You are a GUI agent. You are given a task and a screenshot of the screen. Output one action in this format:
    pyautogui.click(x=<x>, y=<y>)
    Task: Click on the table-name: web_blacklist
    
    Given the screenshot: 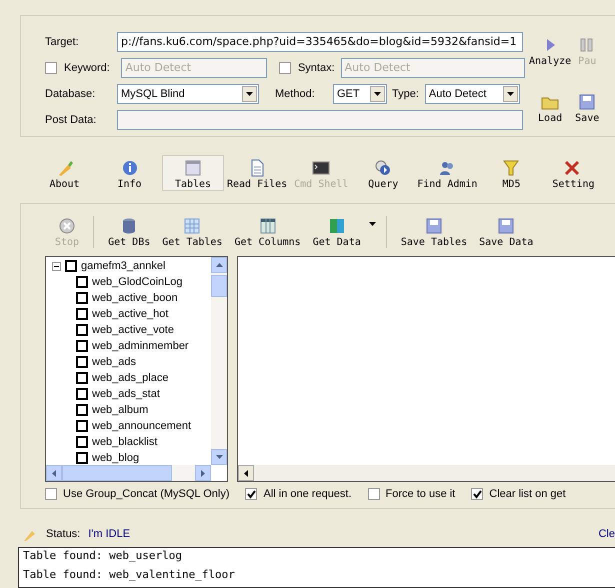 What is the action you would take?
    pyautogui.click(x=125, y=442)
    